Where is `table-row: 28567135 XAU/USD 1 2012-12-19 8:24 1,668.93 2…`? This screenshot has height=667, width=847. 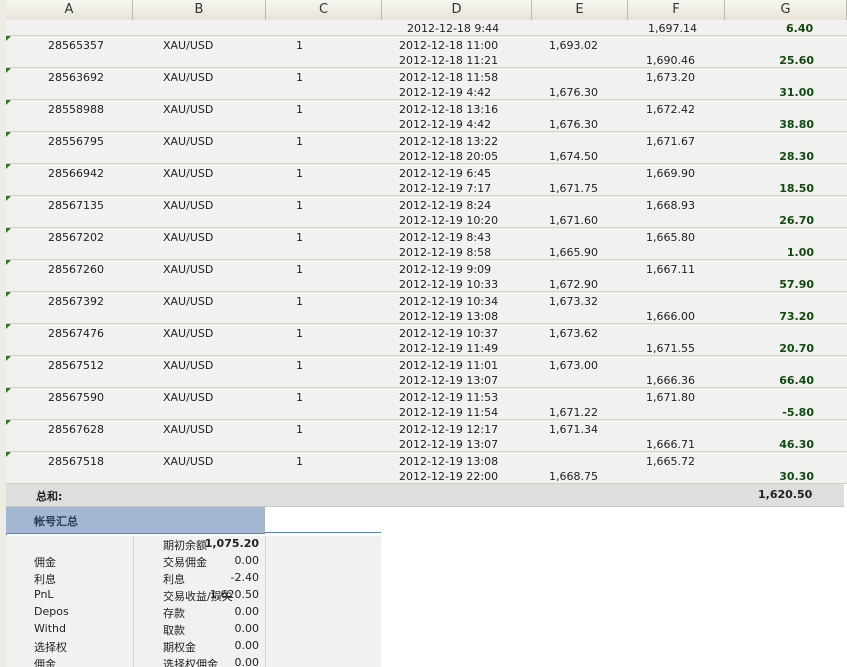
table-row: 28567135 XAU/USD 1 2012-12-19 8:24 1,668.93 2… is located at coordinates (426, 212).